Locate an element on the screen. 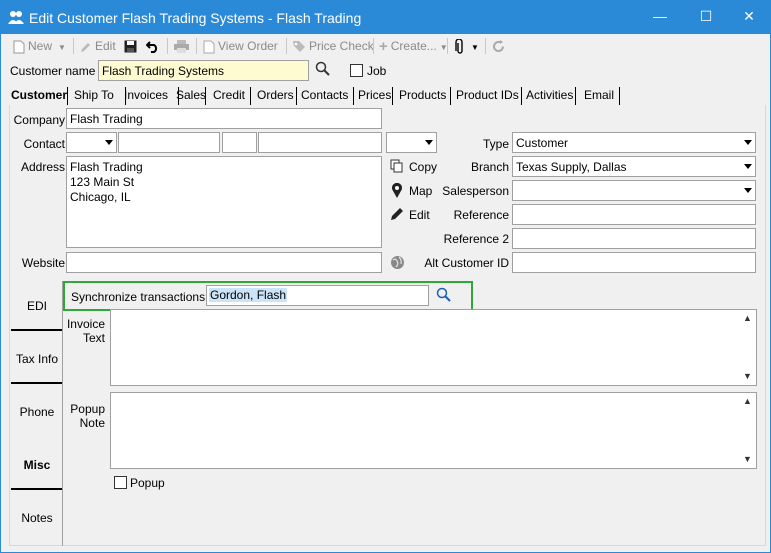  website-input is located at coordinates (224, 262).